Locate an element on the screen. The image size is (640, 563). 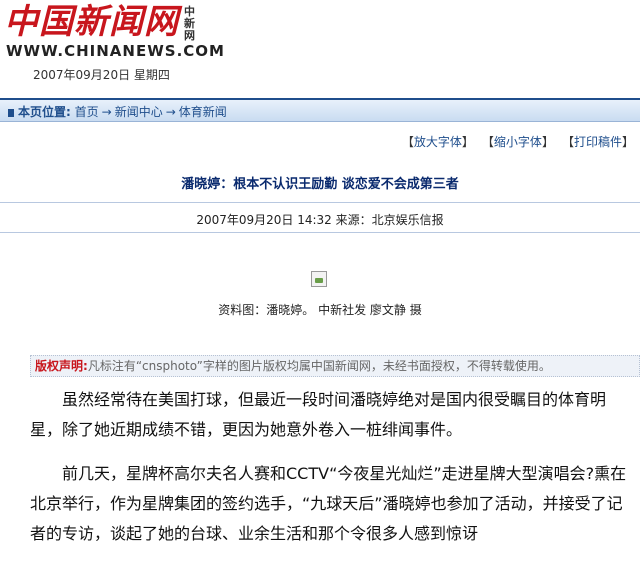
breadcrumb-sports-news: 体育新闻 is located at coordinates (203, 112).